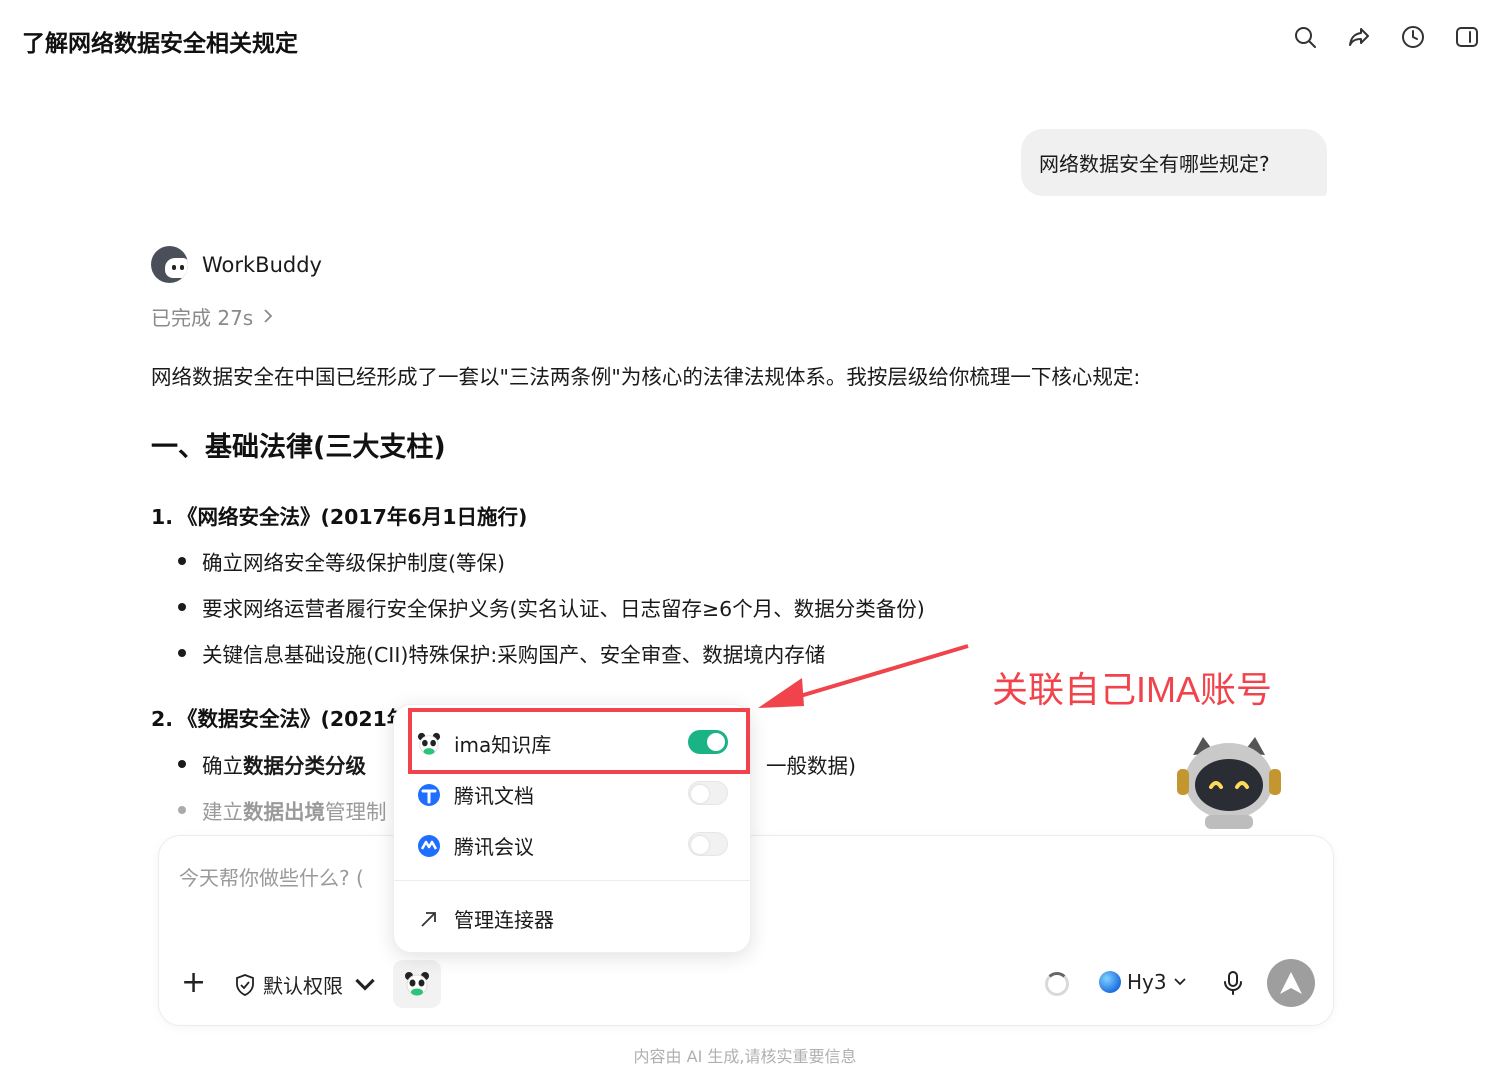  Describe the element at coordinates (494, 796) in the screenshot. I see `connector-label: 腾讯文档` at that location.